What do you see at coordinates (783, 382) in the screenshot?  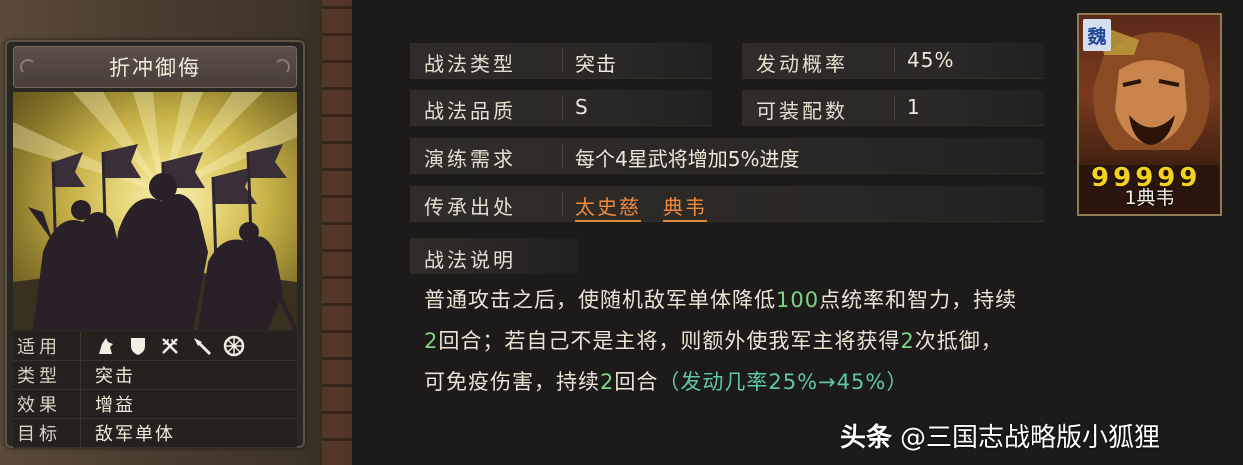 I see `desc-rate-note: （发动几率25%→45%）` at bounding box center [783, 382].